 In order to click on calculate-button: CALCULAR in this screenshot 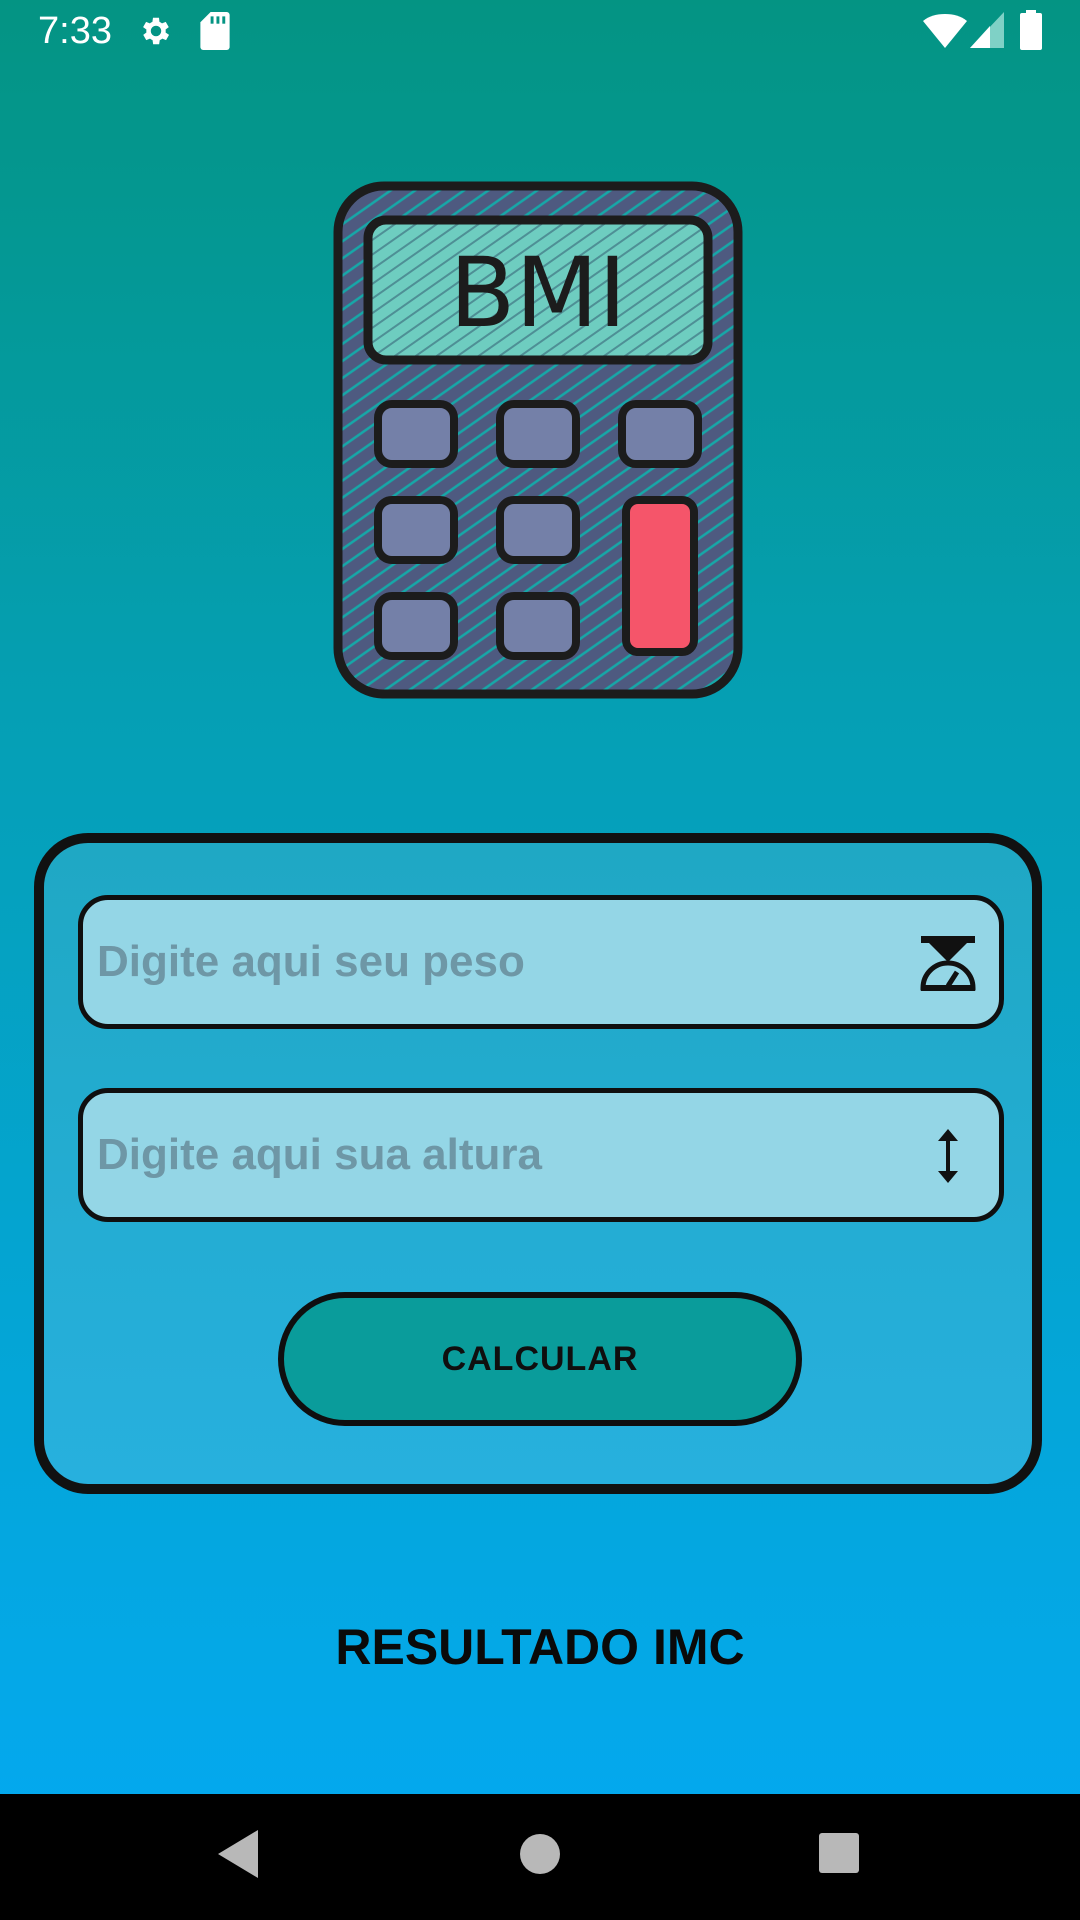, I will do `click(540, 1359)`.